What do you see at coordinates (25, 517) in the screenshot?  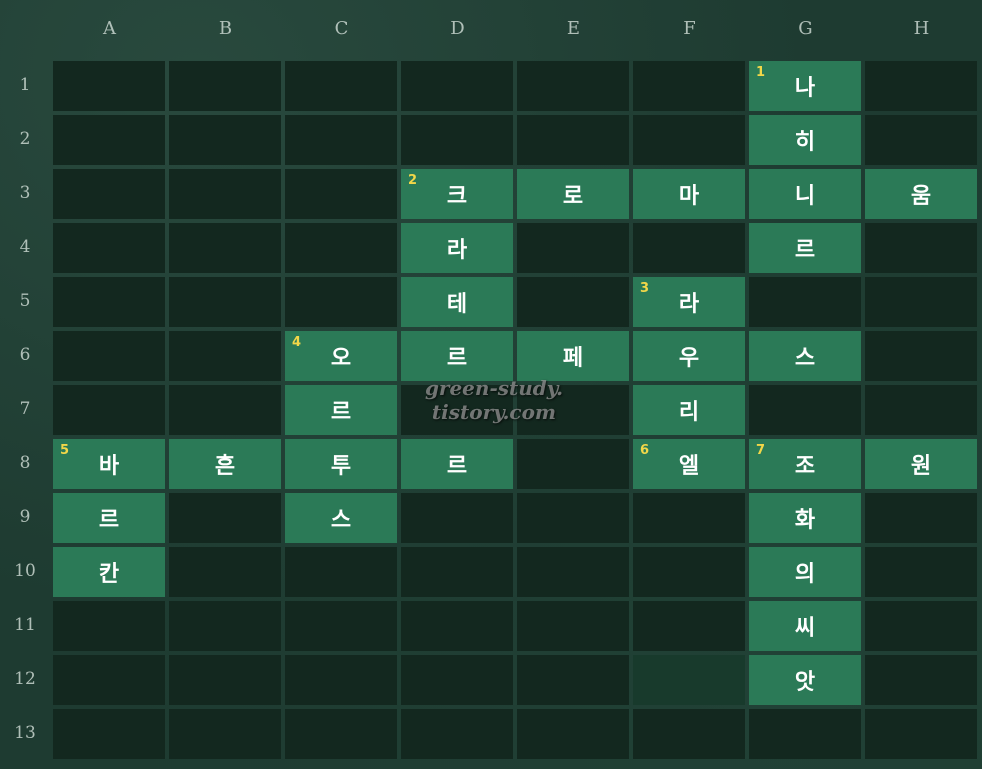 I see `row-header-9: 9` at bounding box center [25, 517].